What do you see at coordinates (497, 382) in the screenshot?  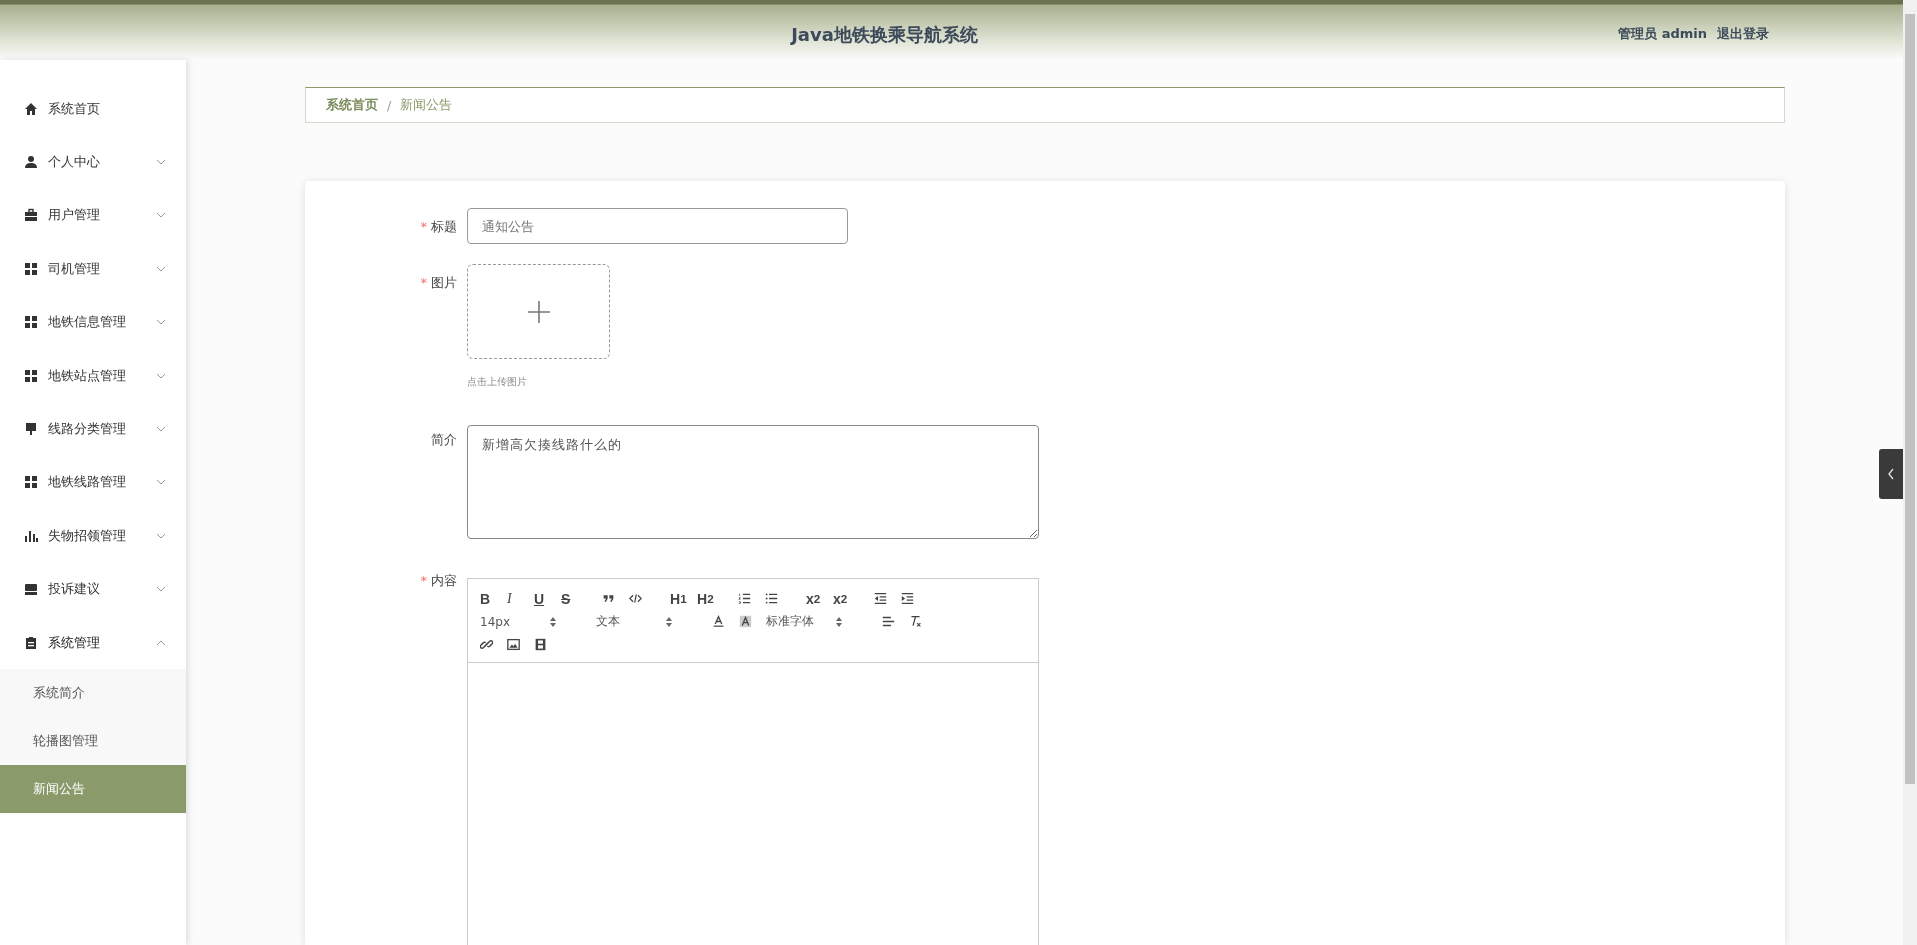 I see `upload-hint: 点击上传图片` at bounding box center [497, 382].